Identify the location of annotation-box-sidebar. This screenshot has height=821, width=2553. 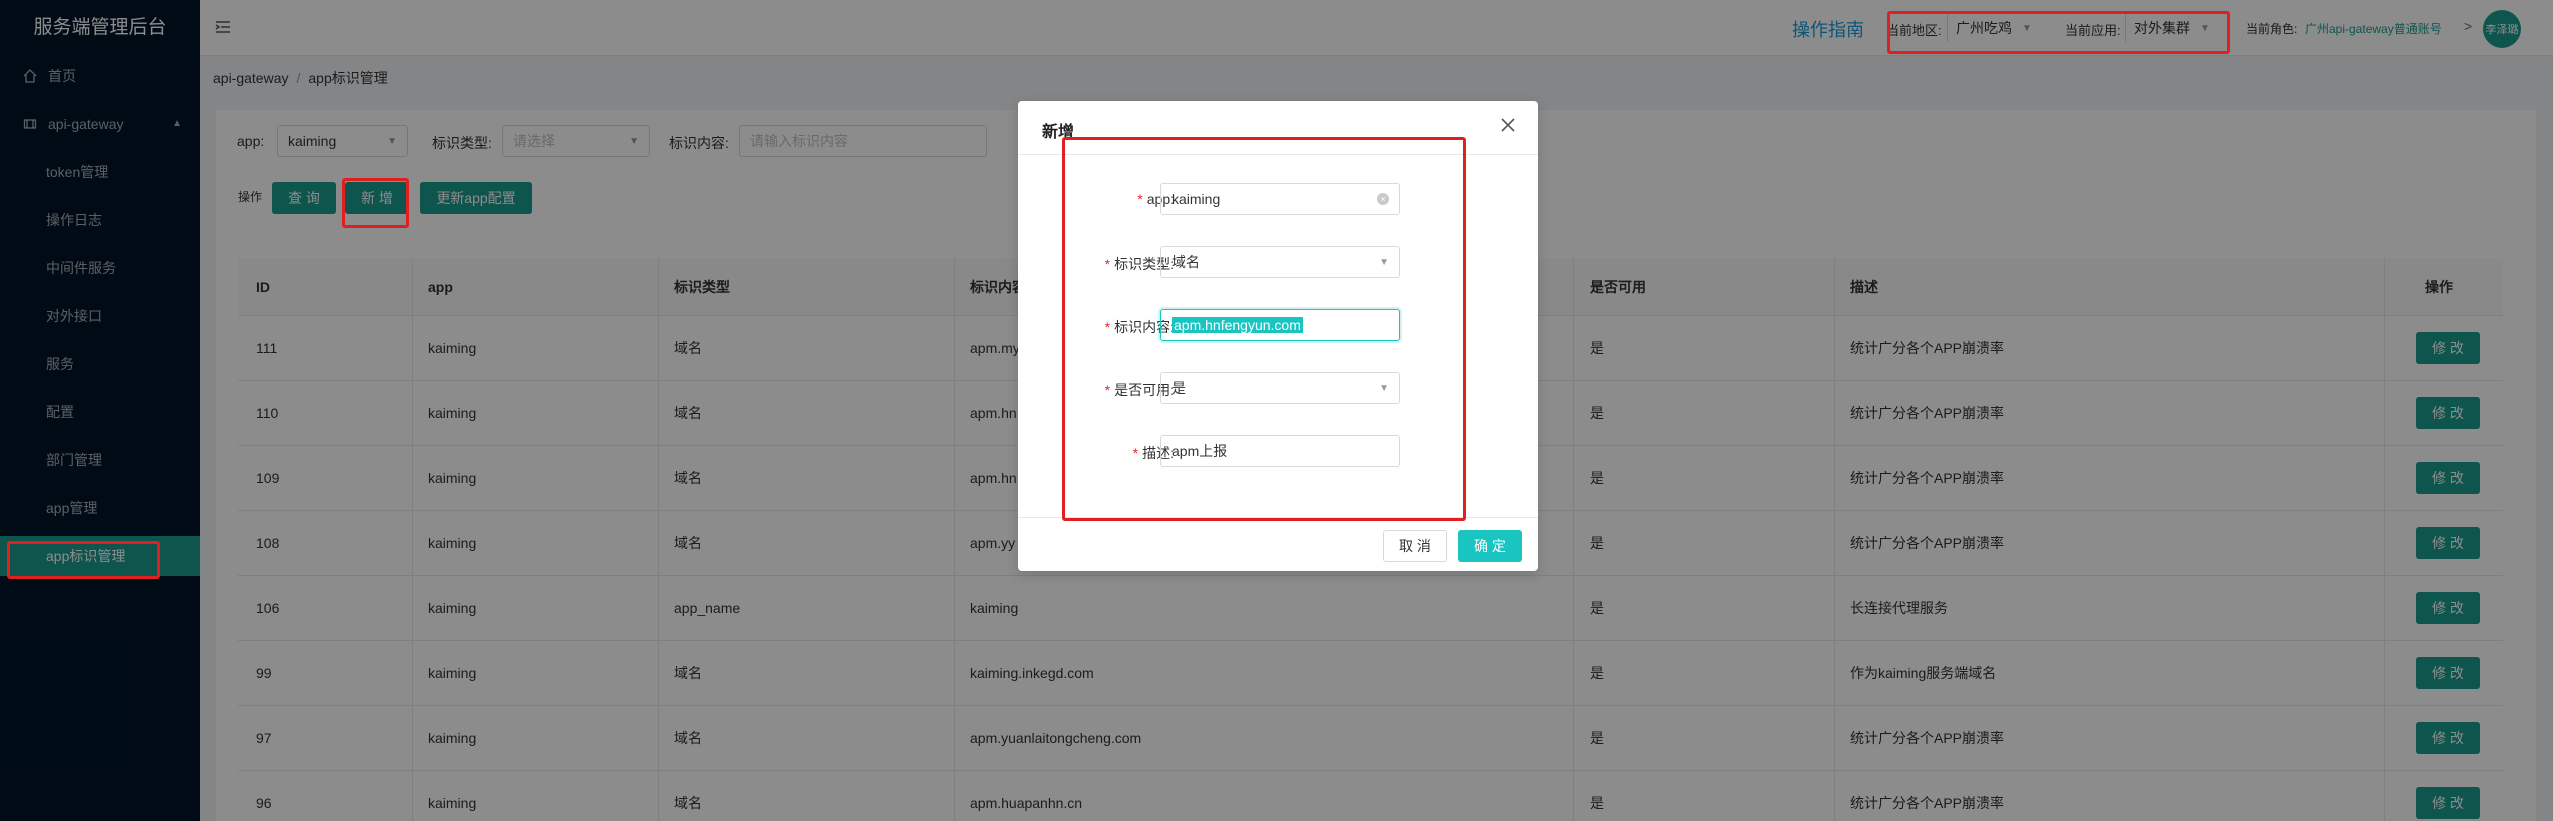
(83, 560).